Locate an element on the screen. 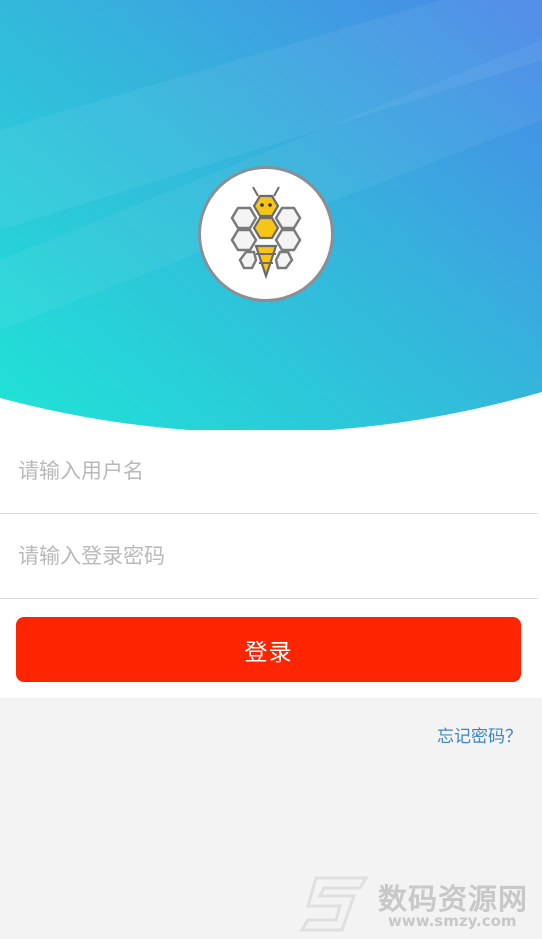 This screenshot has height=939, width=542. username-field-row is located at coordinates (269, 472).